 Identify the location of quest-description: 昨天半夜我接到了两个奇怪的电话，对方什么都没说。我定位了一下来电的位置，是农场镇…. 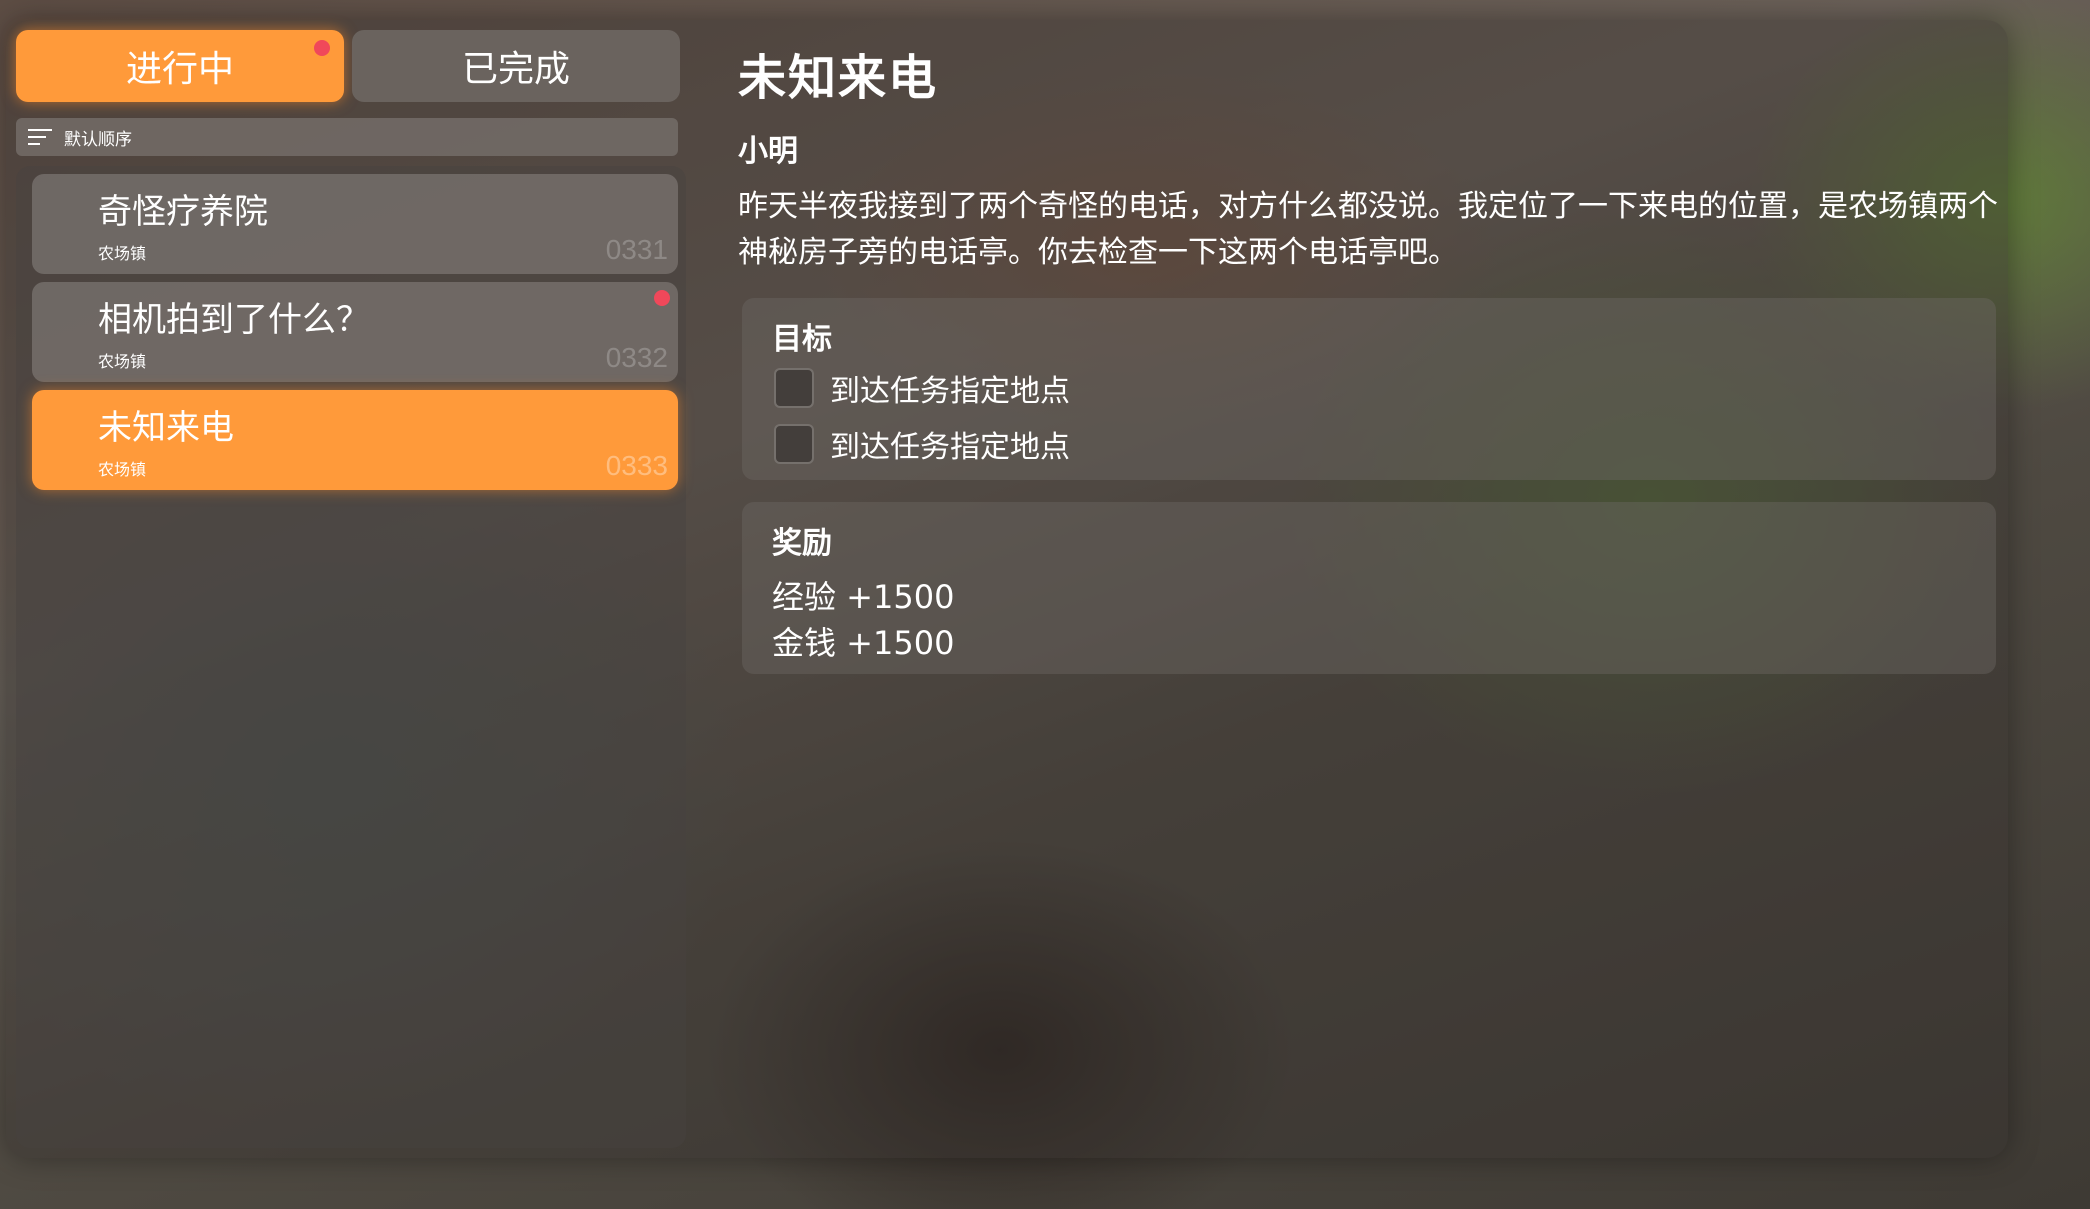
(1368, 229).